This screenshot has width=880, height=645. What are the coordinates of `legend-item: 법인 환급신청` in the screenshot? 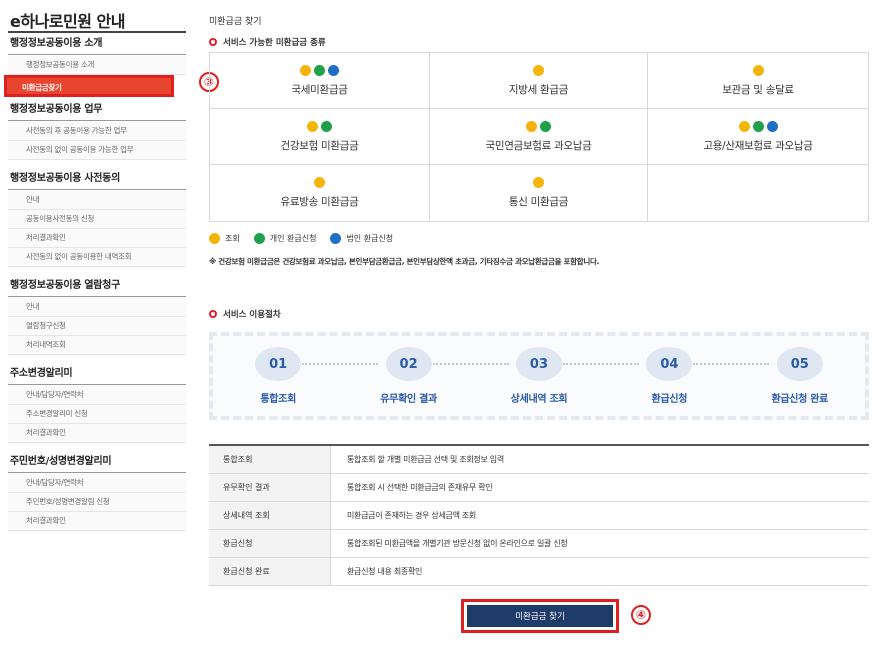 It's located at (361, 238).